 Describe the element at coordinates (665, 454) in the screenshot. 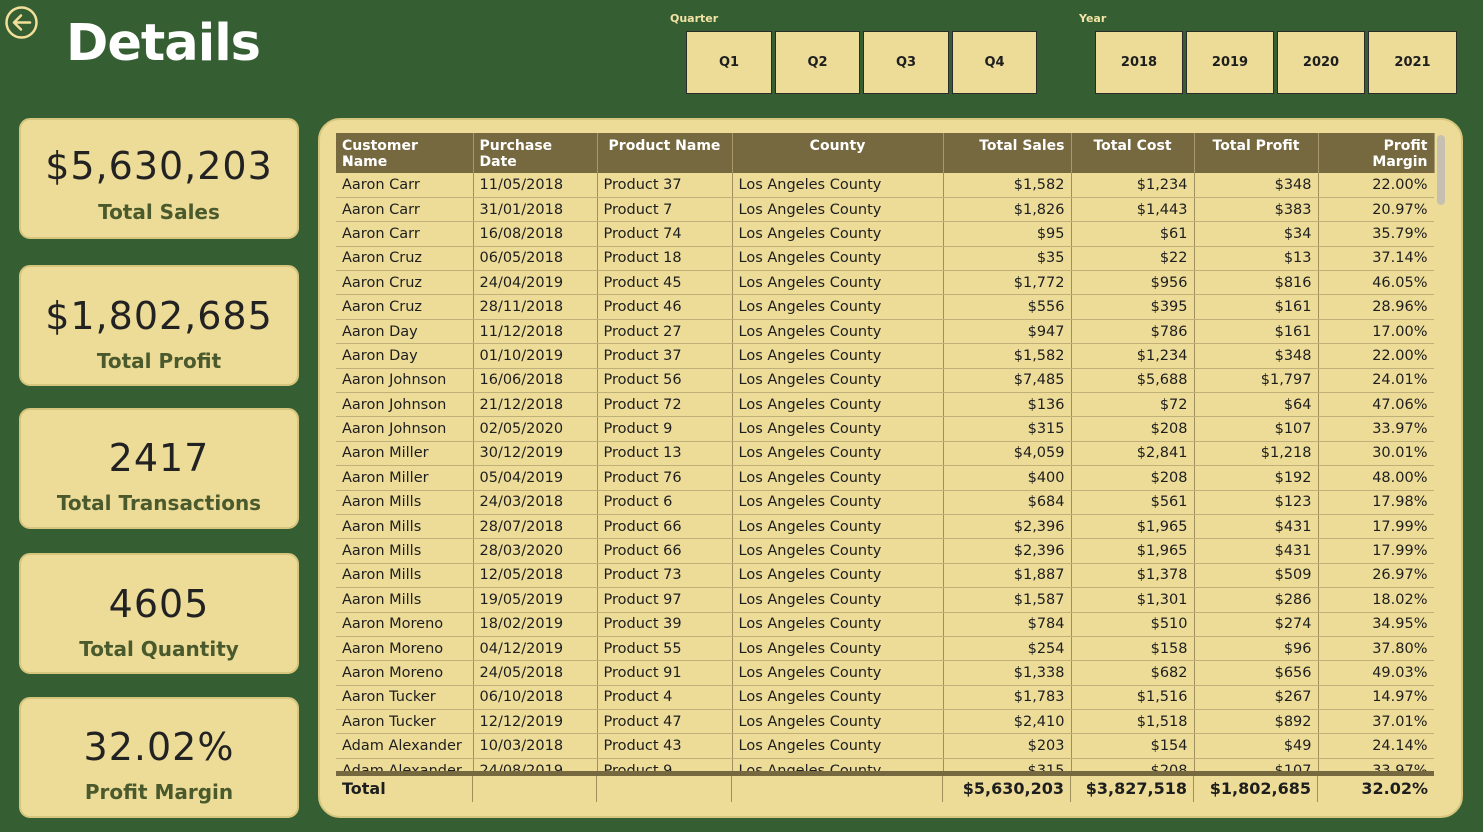

I see `cell-product-name: Product 13` at that location.